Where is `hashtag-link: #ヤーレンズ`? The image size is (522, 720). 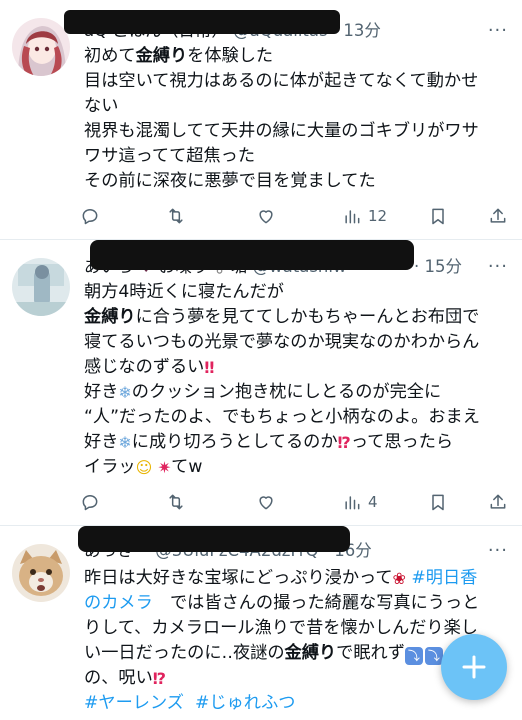 hashtag-link: #ヤーレンズ is located at coordinates (134, 703).